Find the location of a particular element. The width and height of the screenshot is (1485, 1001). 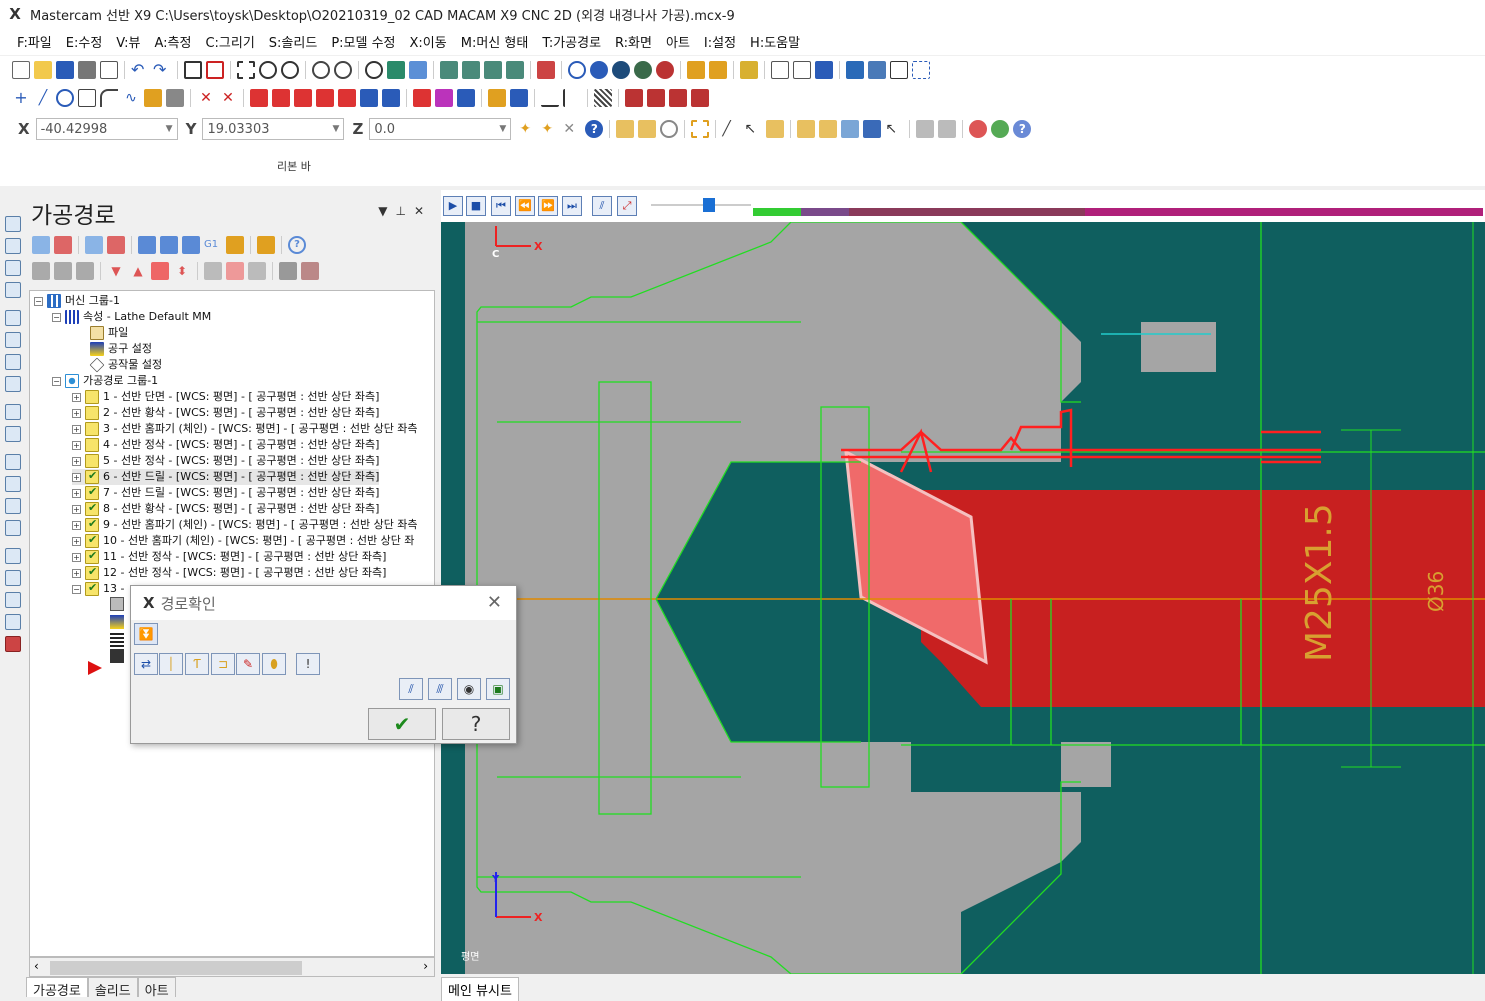

y-coordinate-field: 19.03303 ▼ is located at coordinates (273, 129).